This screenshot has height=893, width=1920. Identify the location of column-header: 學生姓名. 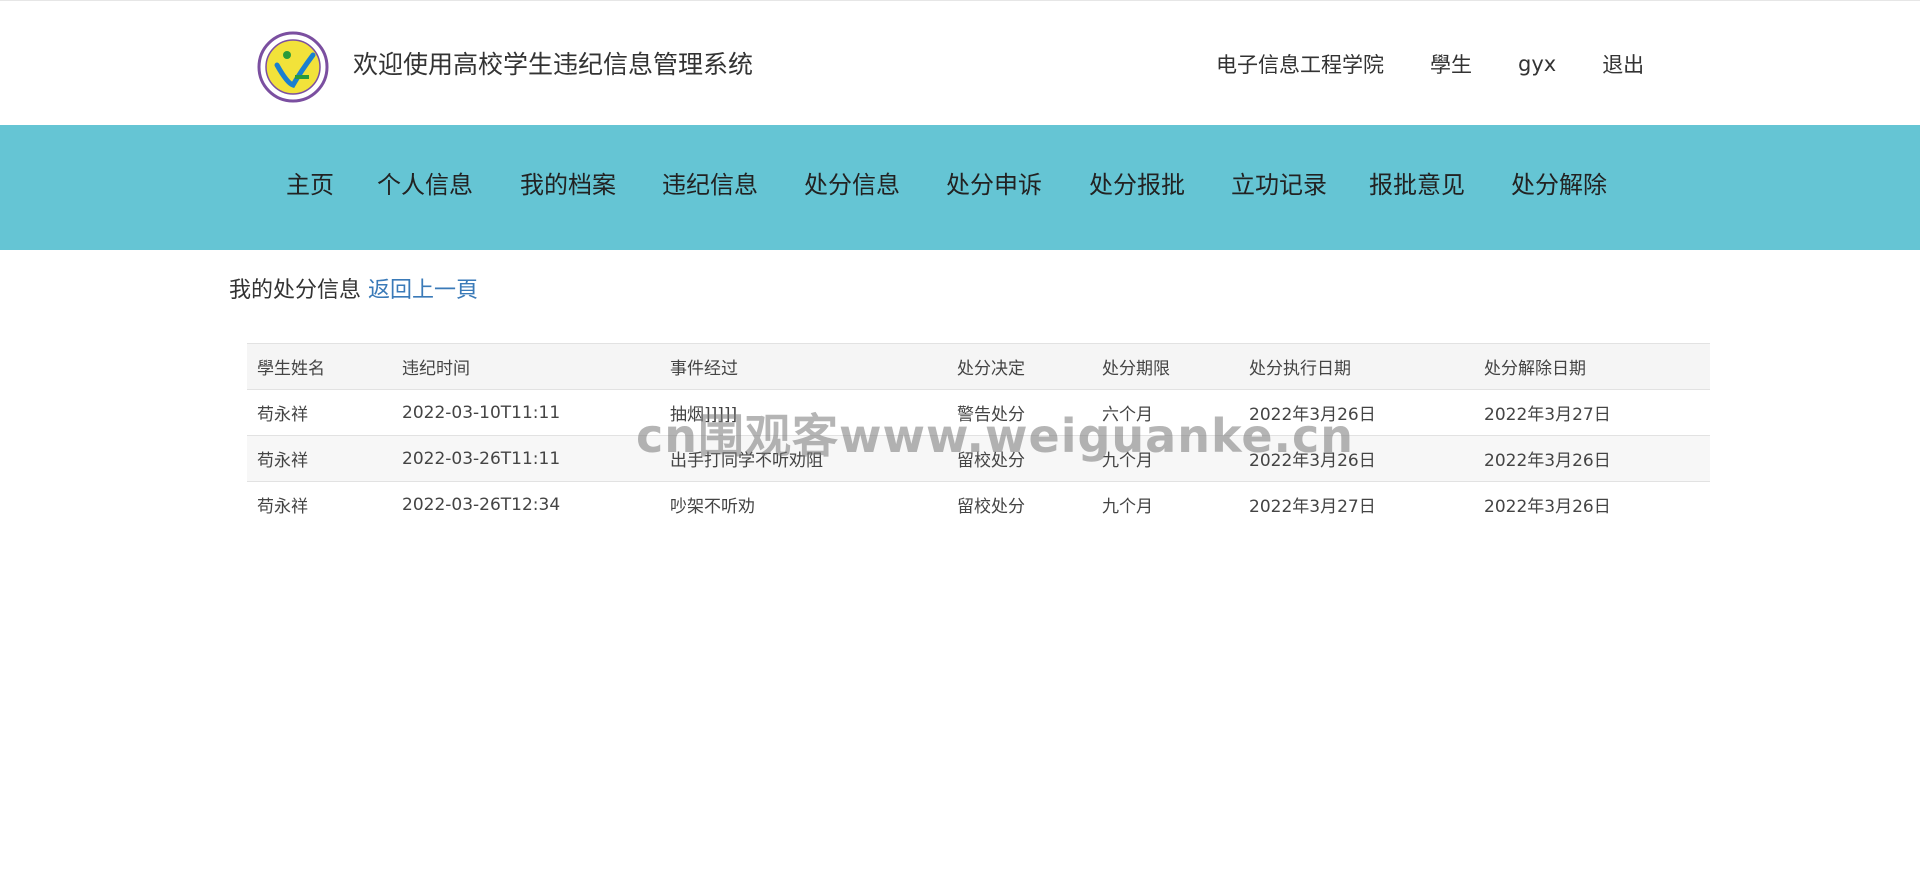
(319, 366).